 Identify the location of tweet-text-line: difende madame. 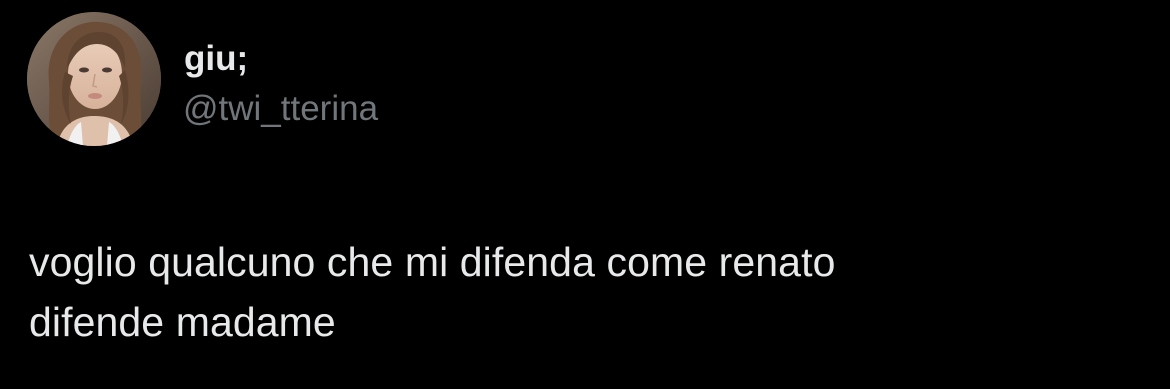
(182, 322).